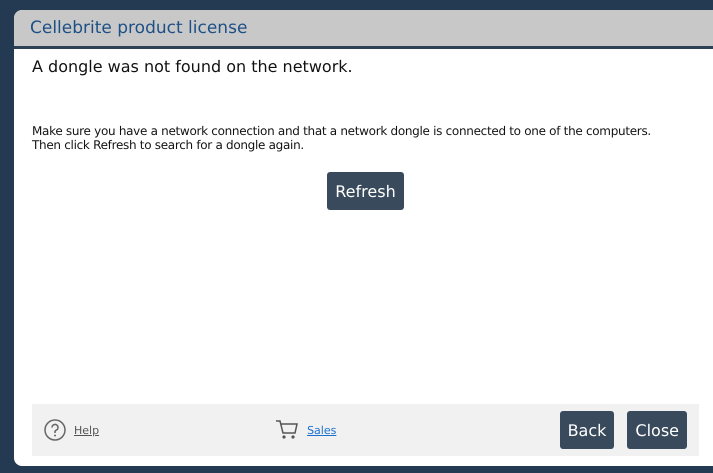 The width and height of the screenshot is (713, 473). I want to click on back-button: Back, so click(587, 430).